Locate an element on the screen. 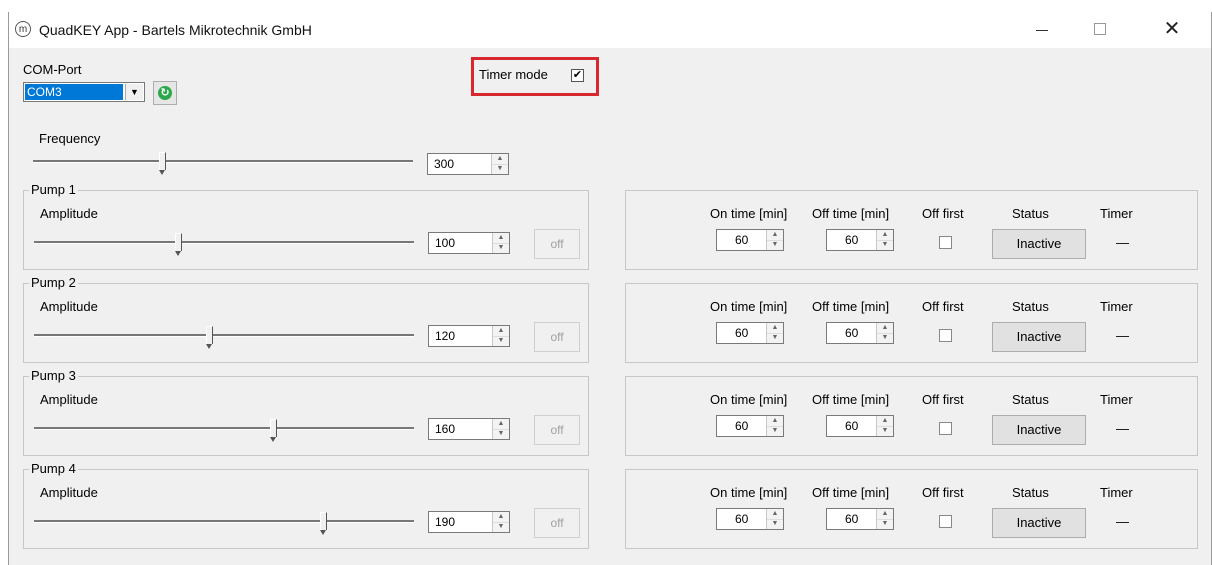 This screenshot has width=1212, height=565. close-button: ✕ is located at coordinates (1172, 29).